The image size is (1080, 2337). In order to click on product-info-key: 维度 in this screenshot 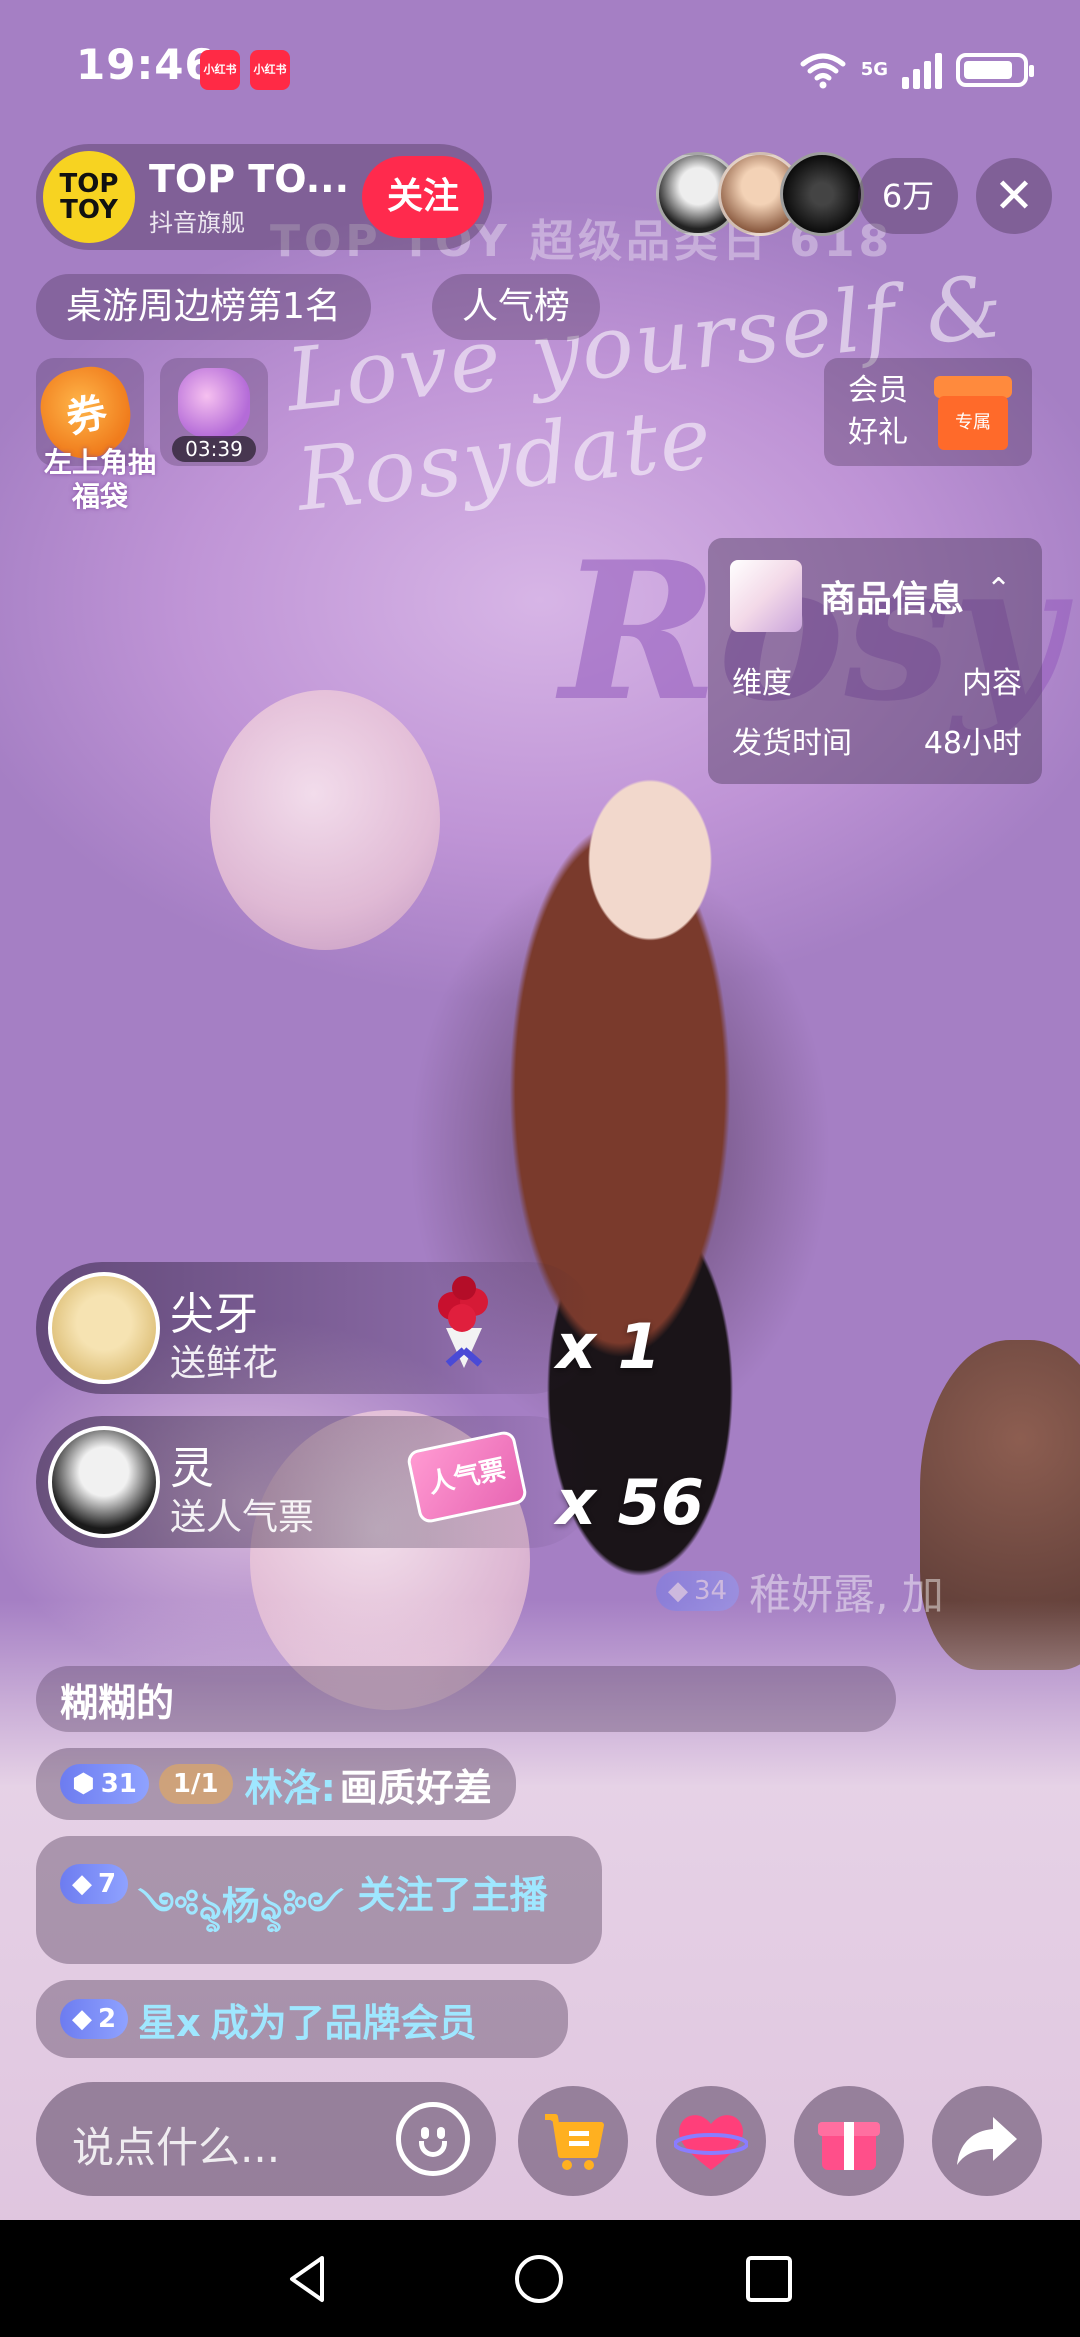, I will do `click(762, 683)`.